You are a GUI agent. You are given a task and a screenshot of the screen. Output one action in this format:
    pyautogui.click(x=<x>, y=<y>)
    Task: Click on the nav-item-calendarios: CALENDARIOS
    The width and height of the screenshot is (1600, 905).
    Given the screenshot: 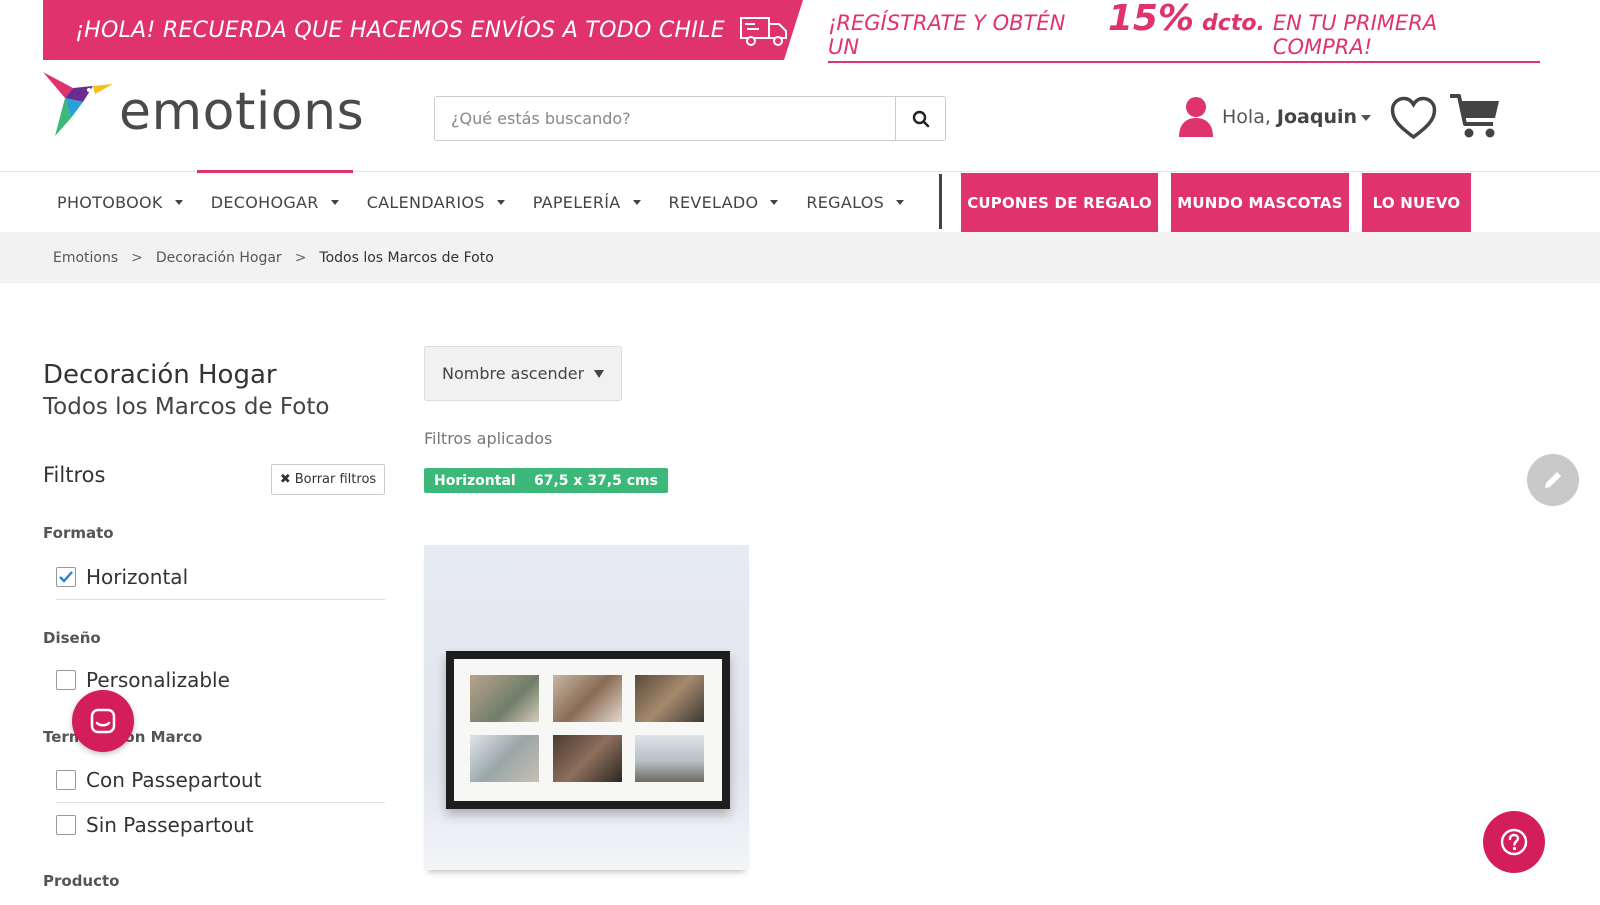 What is the action you would take?
    pyautogui.click(x=436, y=202)
    